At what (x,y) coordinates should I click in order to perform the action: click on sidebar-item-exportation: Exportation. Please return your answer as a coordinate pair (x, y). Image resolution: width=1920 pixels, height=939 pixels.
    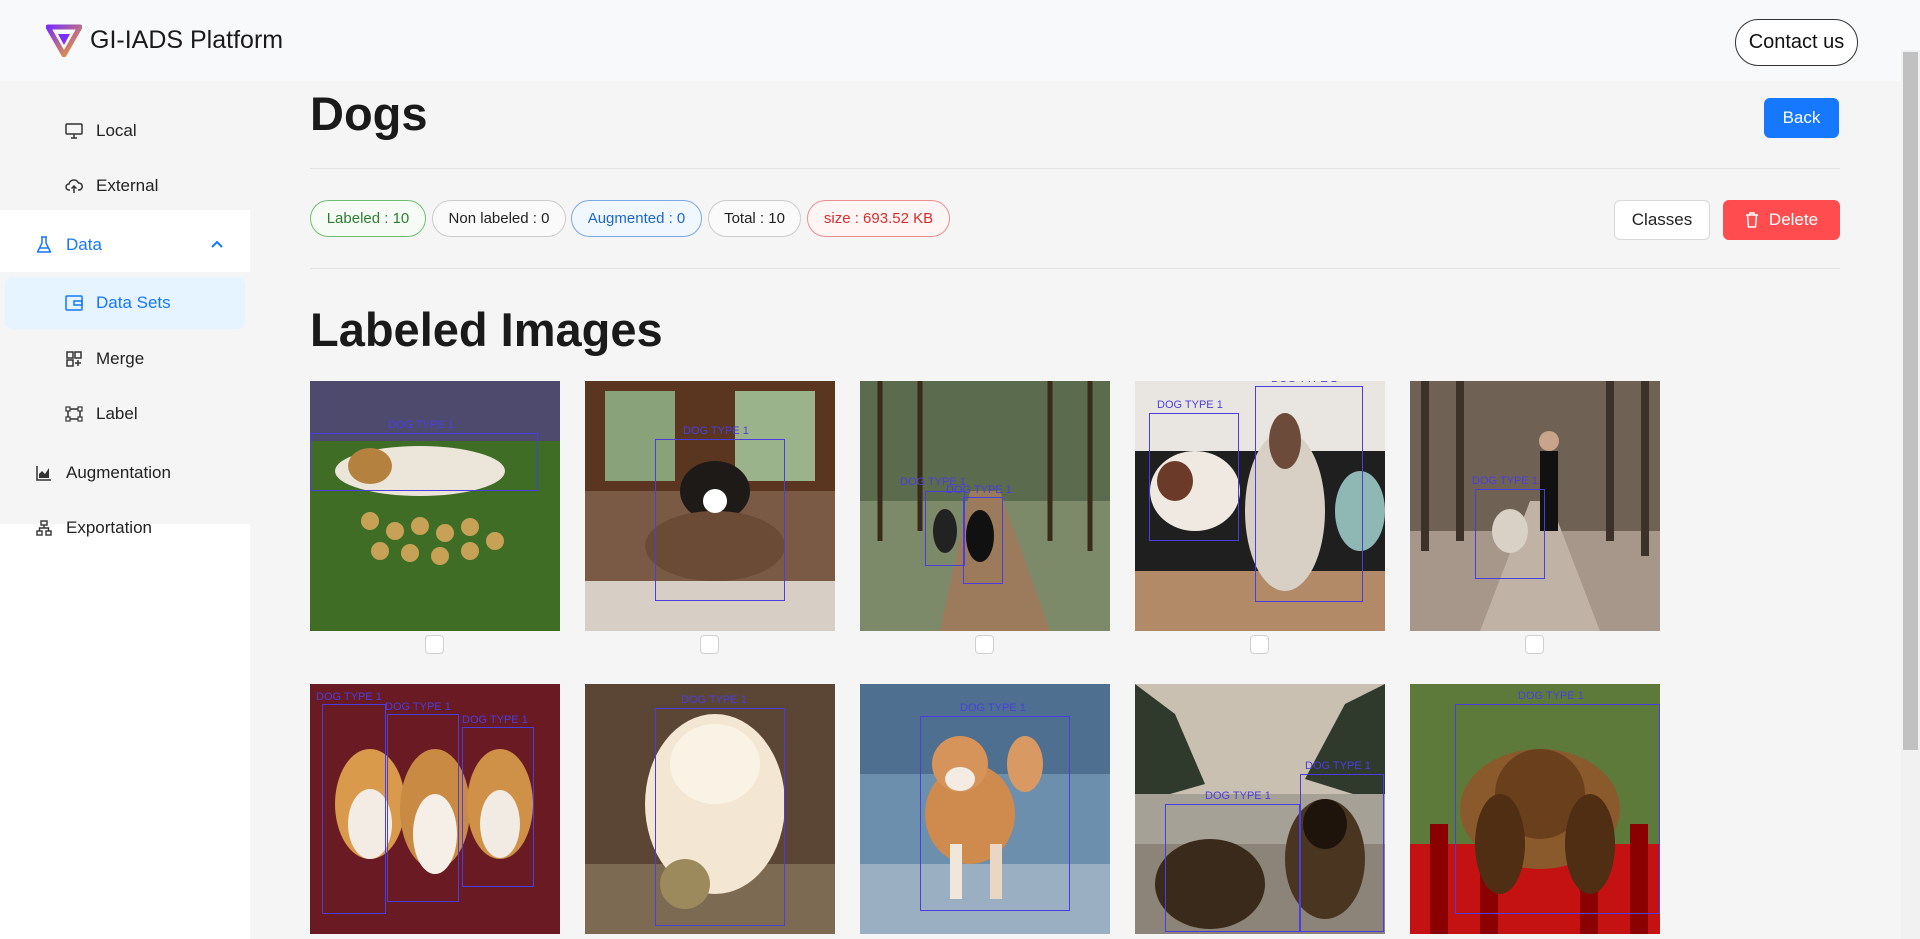
    Looking at the image, I should click on (93, 528).